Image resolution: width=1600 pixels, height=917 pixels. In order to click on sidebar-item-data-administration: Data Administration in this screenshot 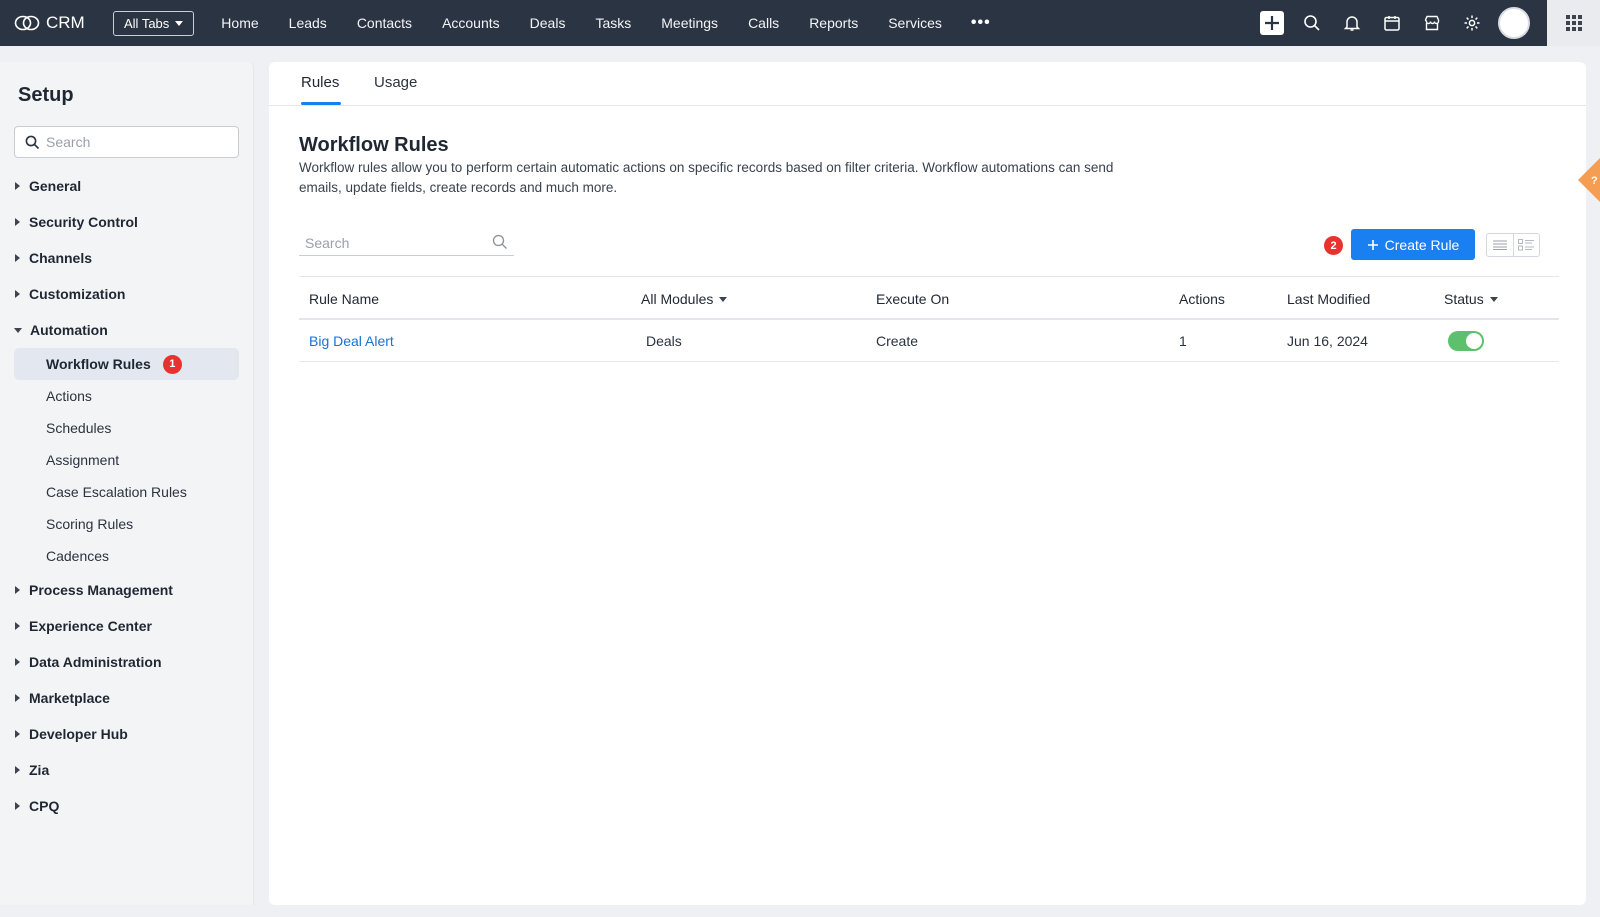, I will do `click(127, 662)`.